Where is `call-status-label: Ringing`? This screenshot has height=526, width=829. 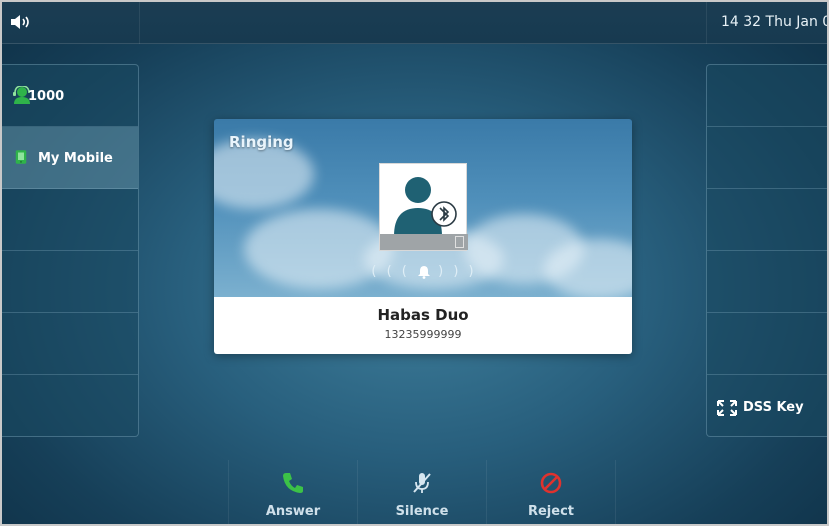
call-status-label: Ringing is located at coordinates (261, 142).